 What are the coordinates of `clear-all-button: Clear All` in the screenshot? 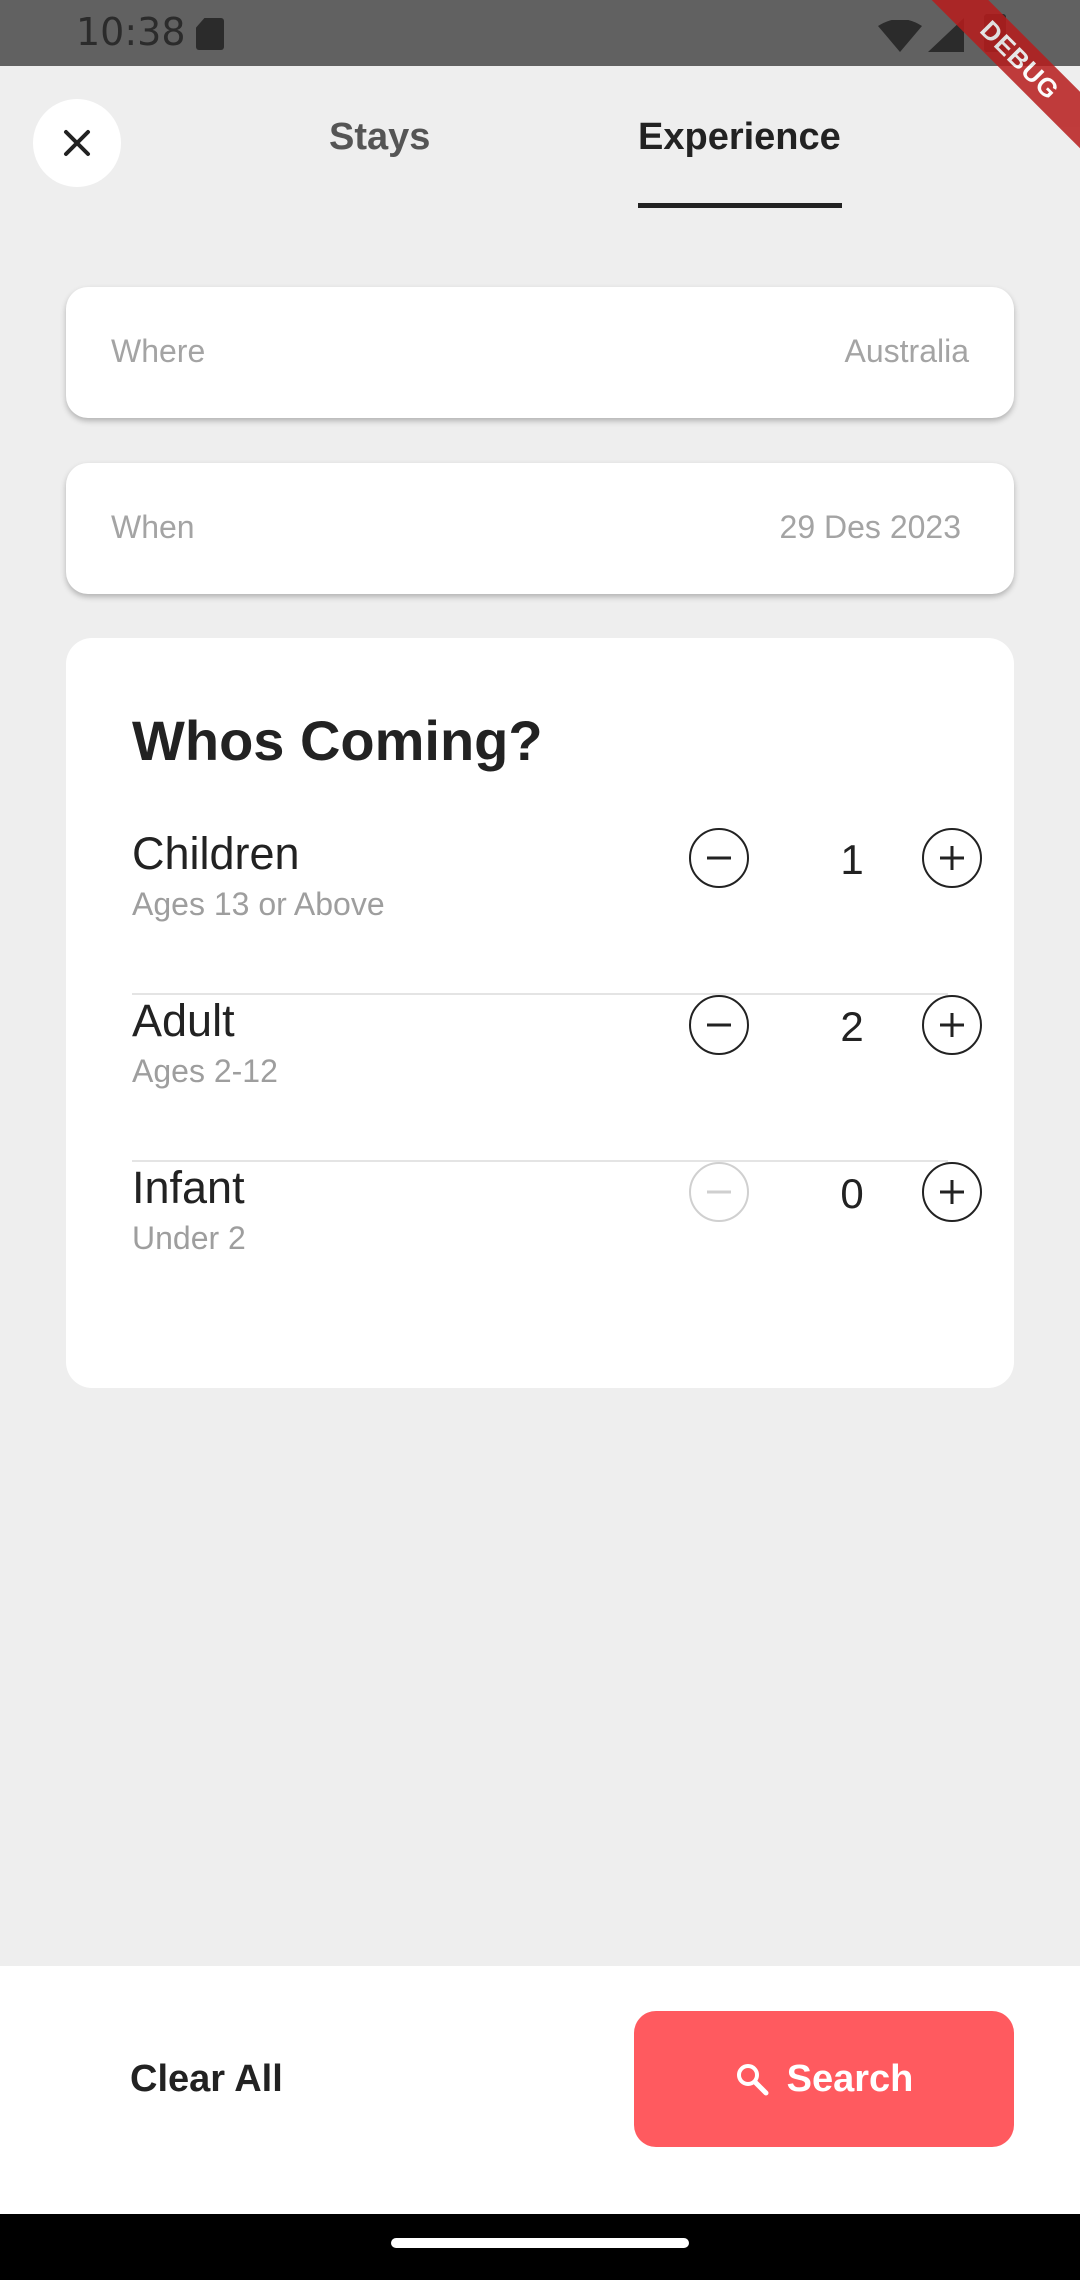 It's located at (206, 2079).